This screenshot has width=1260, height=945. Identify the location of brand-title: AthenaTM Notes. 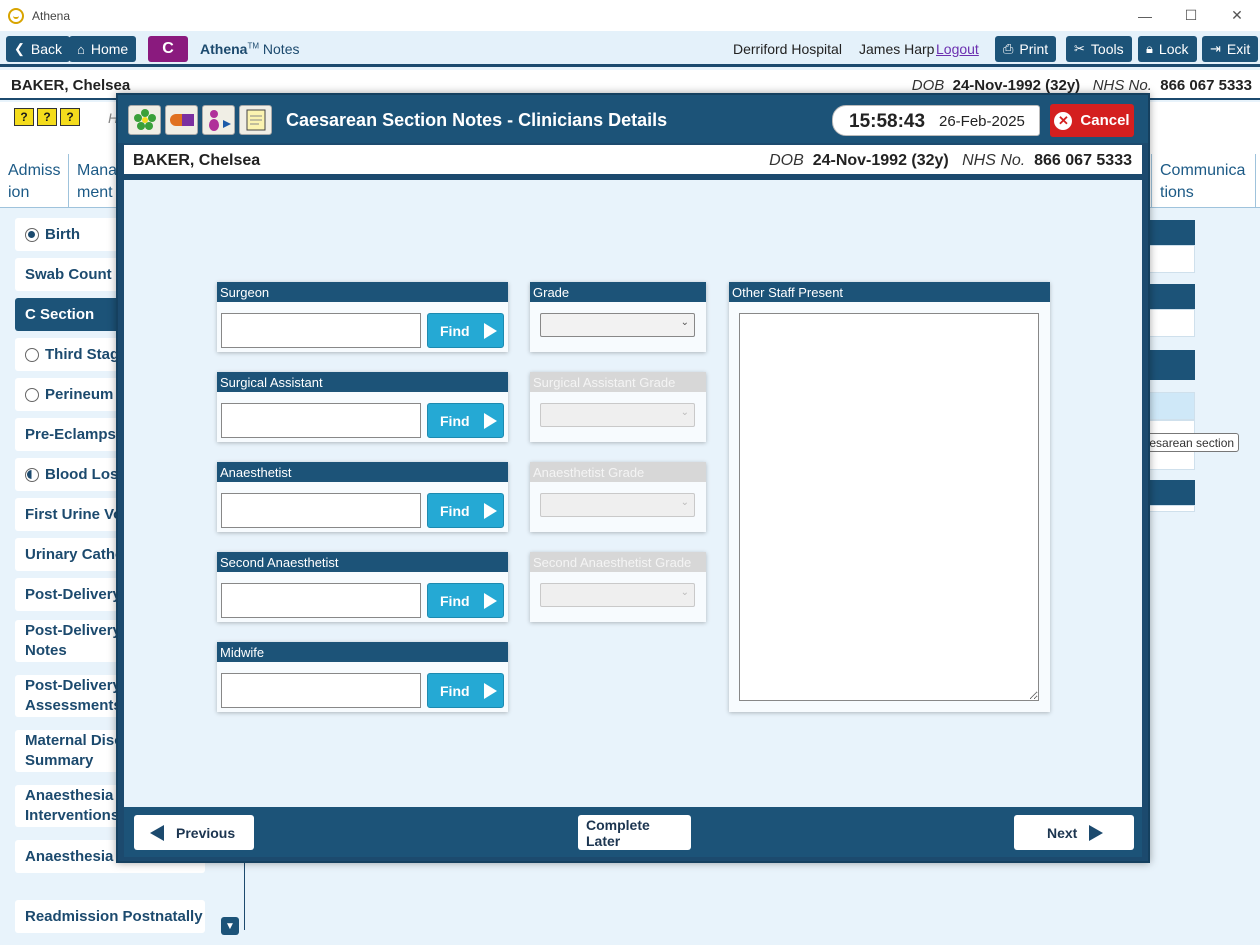
(249, 49).